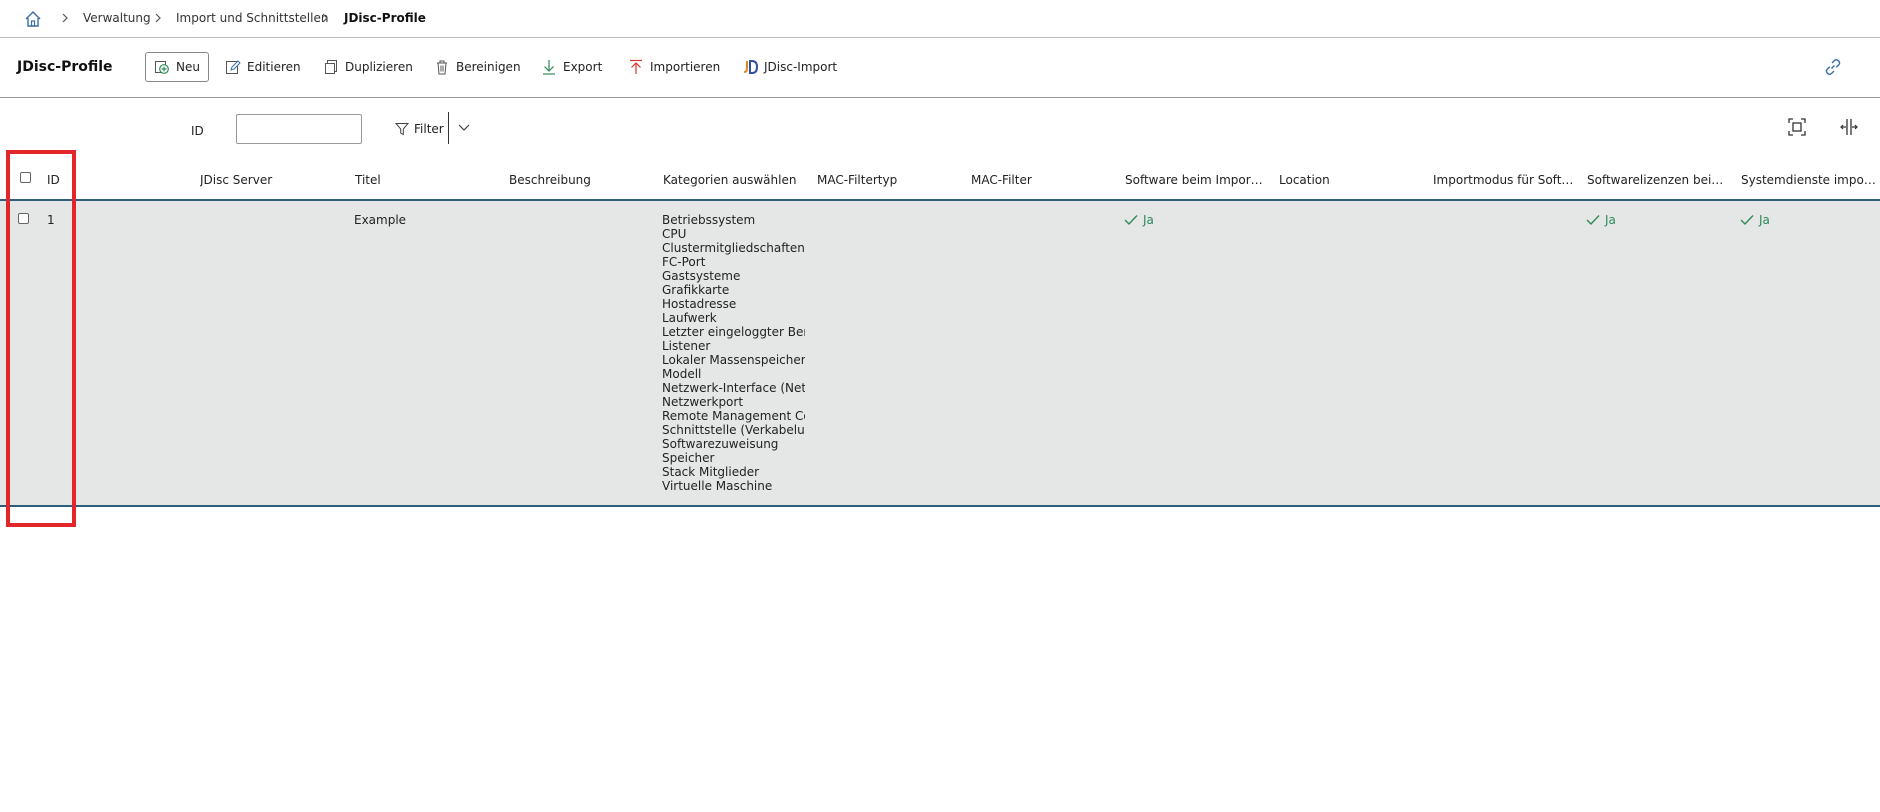 The height and width of the screenshot is (812, 1880). I want to click on page-title: JDisc-Profile, so click(65, 67).